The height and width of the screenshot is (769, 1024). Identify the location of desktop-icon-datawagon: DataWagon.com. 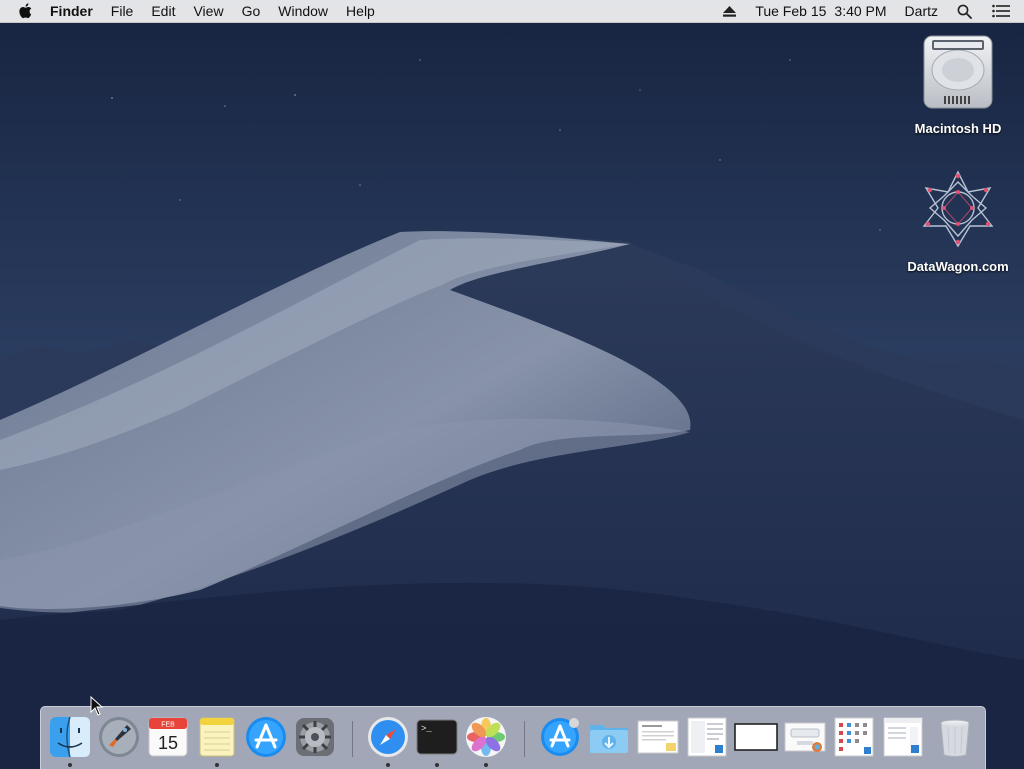
(958, 221).